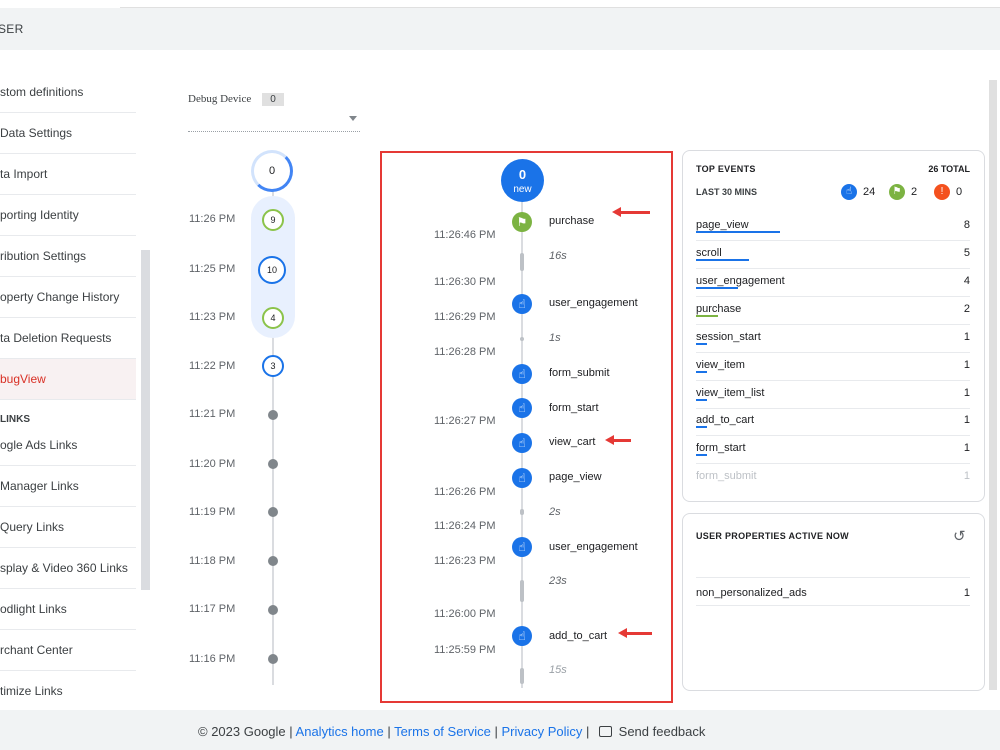 The image size is (1000, 750). I want to click on events-count-badge: ☝ 24, so click(858, 192).